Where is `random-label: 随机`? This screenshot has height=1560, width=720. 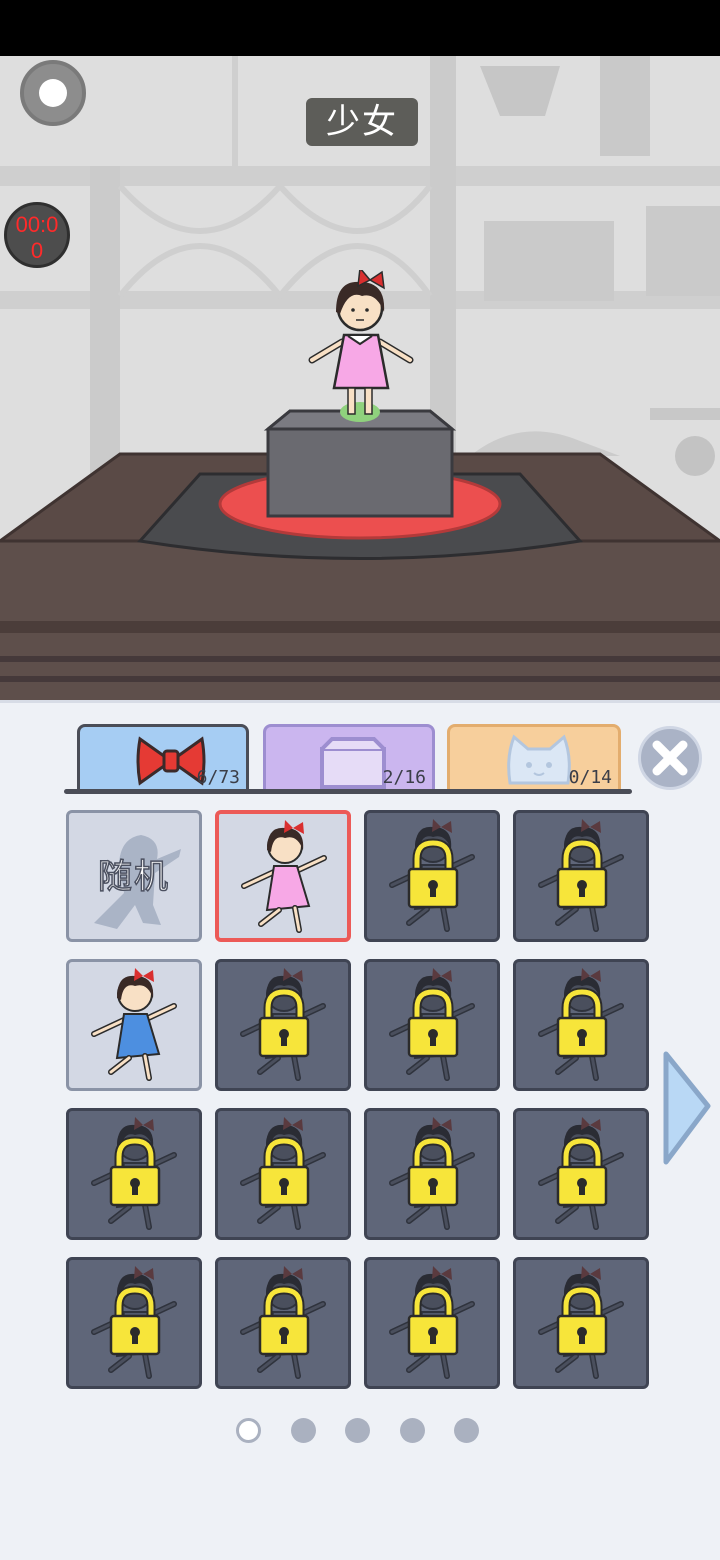
random-label: 随机 is located at coordinates (133, 877).